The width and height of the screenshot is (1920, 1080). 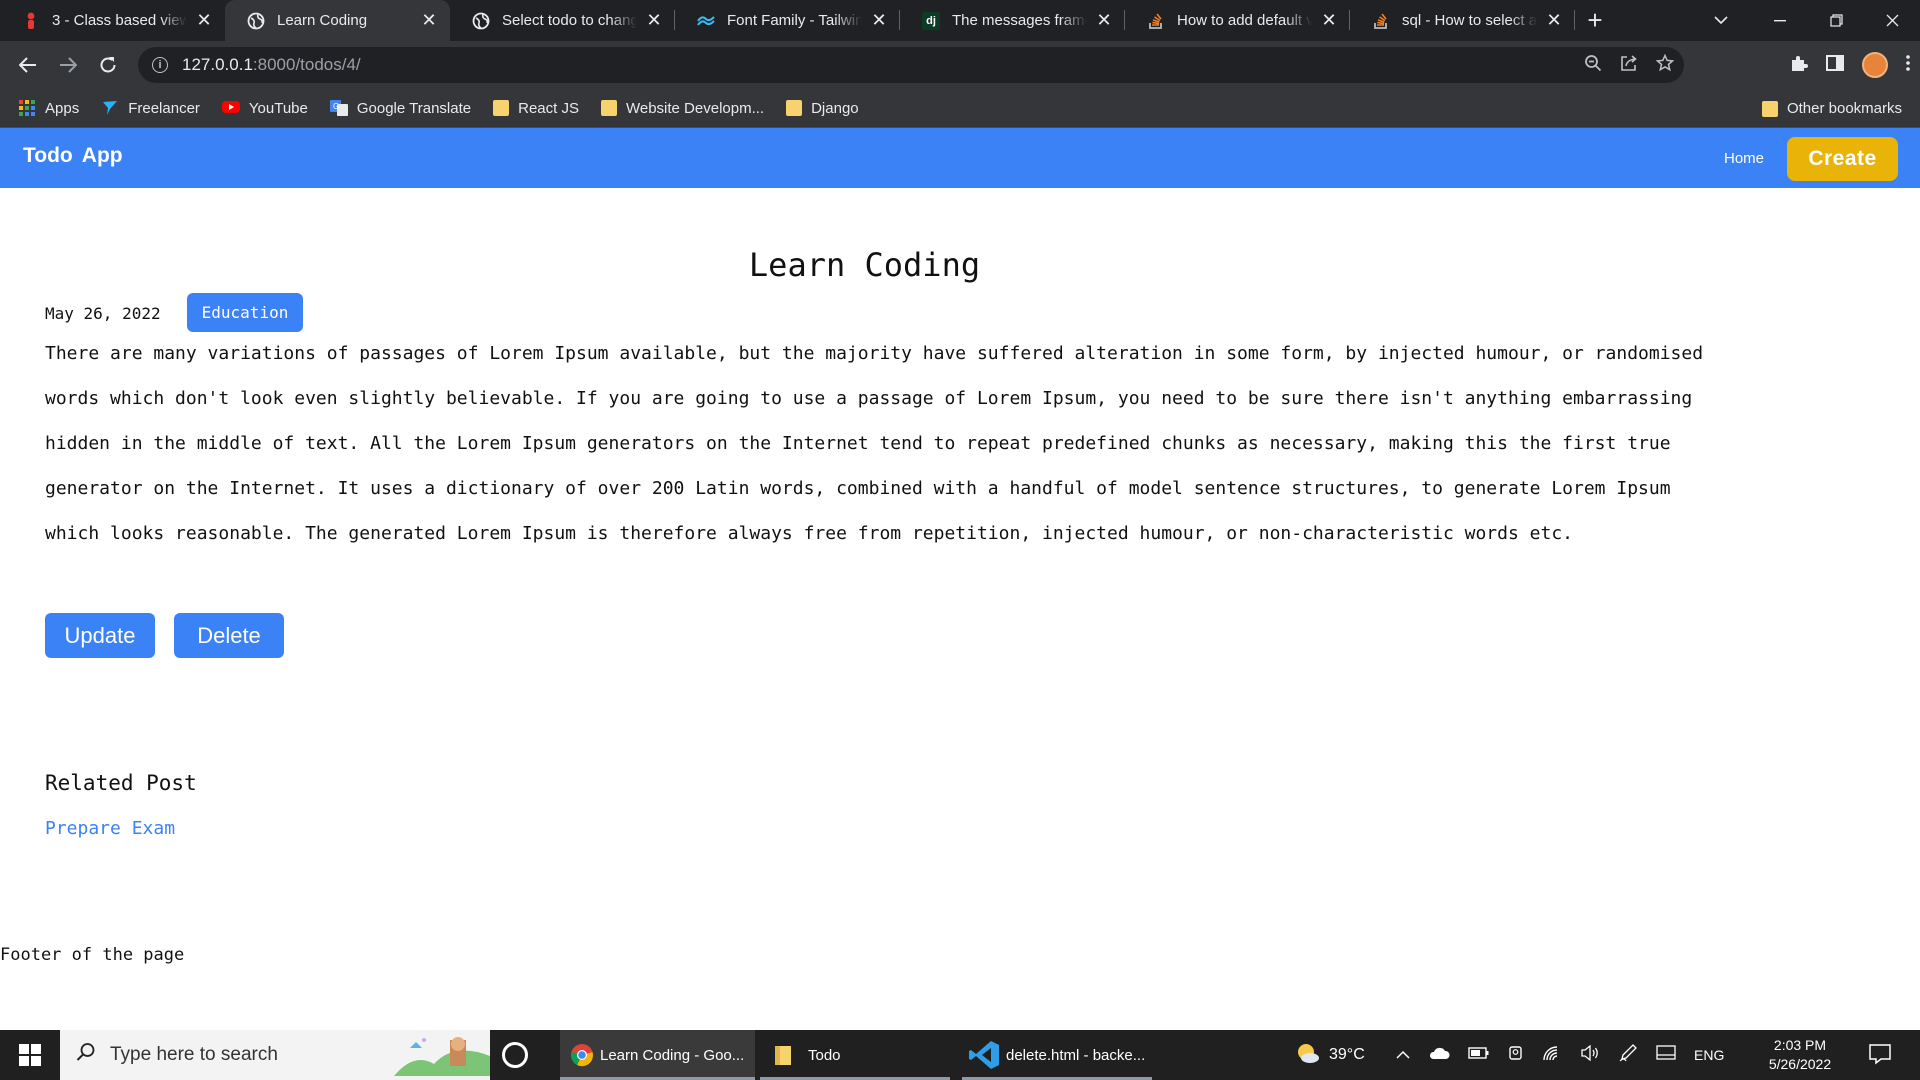 What do you see at coordinates (1665, 65) in the screenshot?
I see `bookmark-star-icon` at bounding box center [1665, 65].